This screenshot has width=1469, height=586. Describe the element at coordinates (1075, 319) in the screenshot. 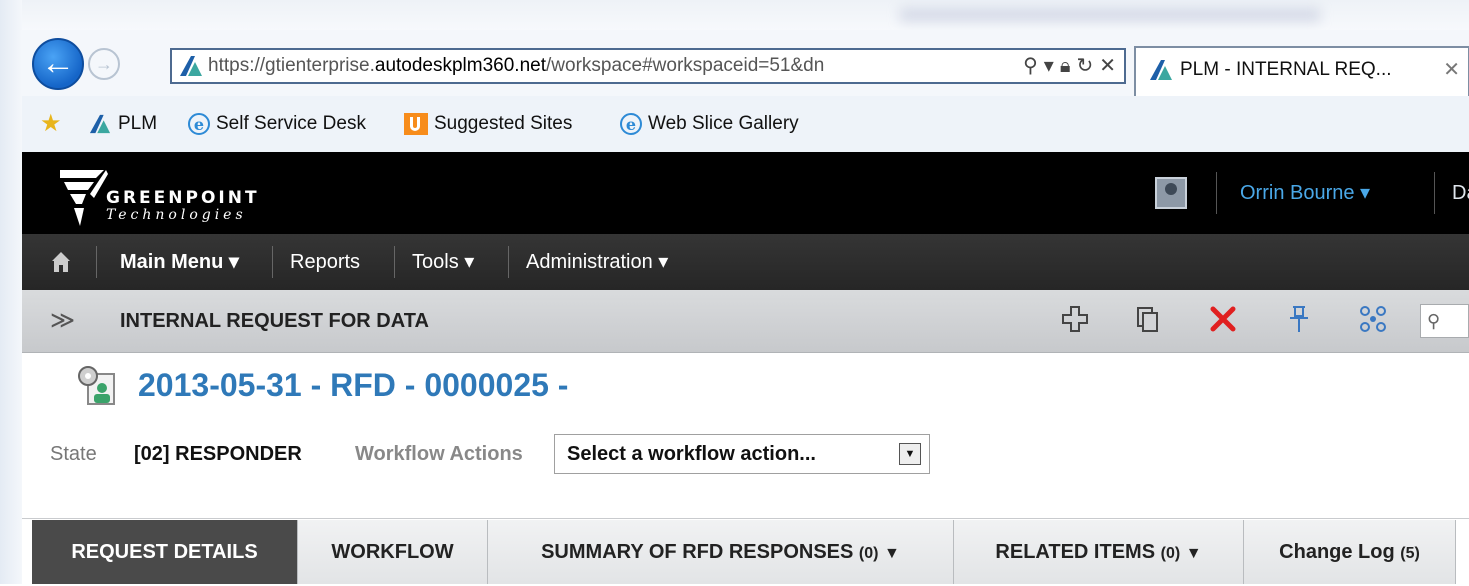

I see `add-icon` at that location.